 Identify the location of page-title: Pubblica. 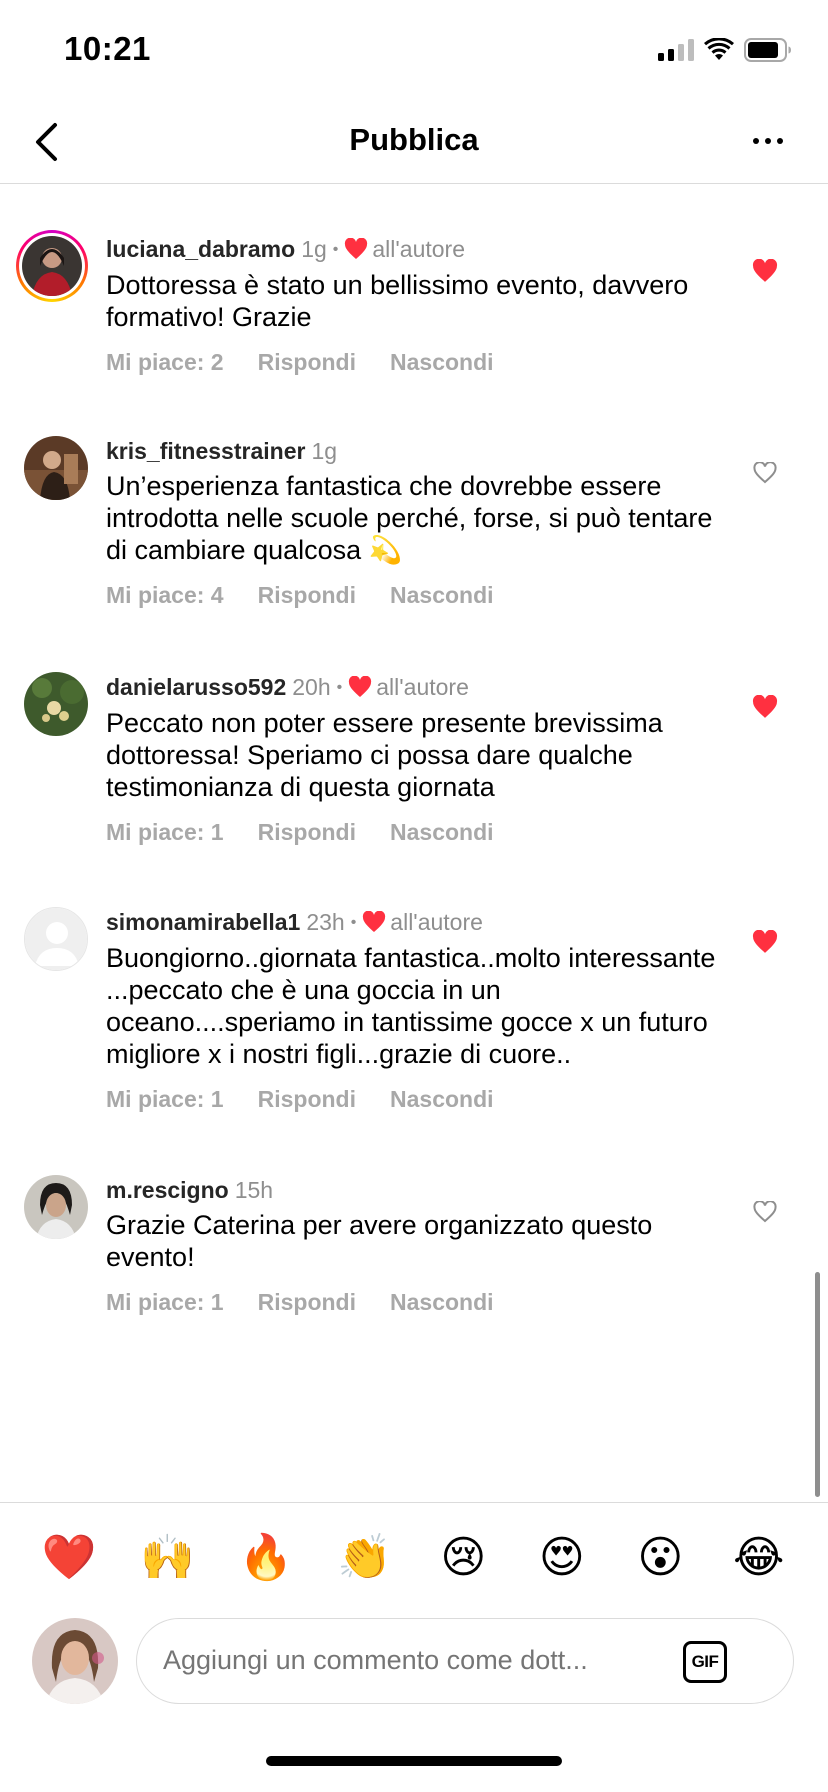
(414, 139).